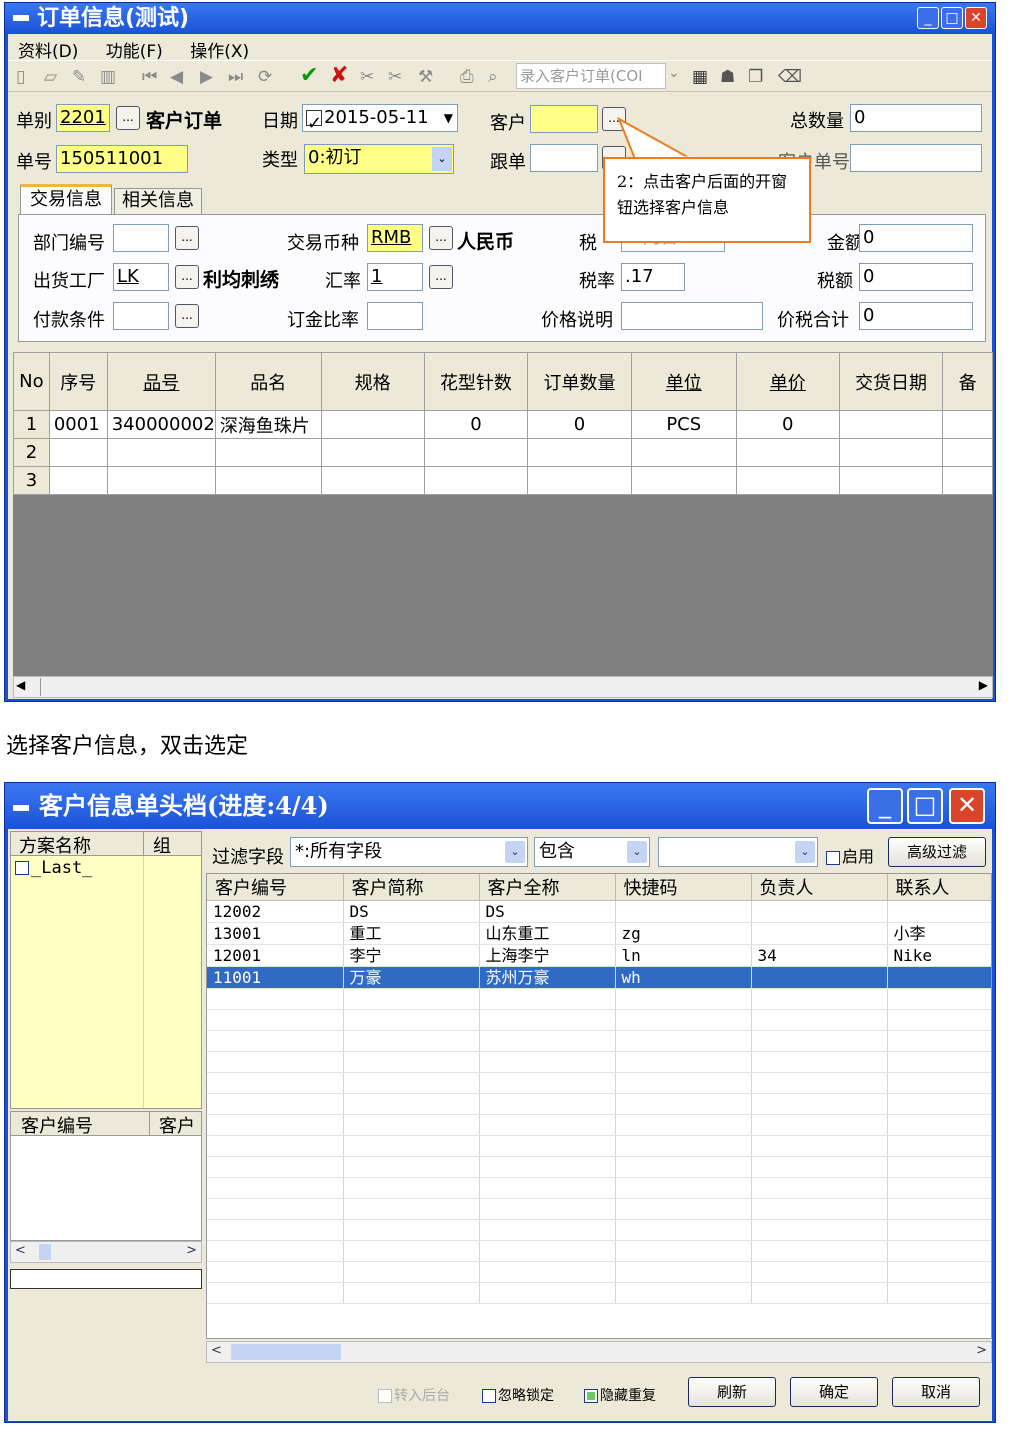  Describe the element at coordinates (448, 118) in the screenshot. I see `date-dropdown-icon: ▼` at that location.